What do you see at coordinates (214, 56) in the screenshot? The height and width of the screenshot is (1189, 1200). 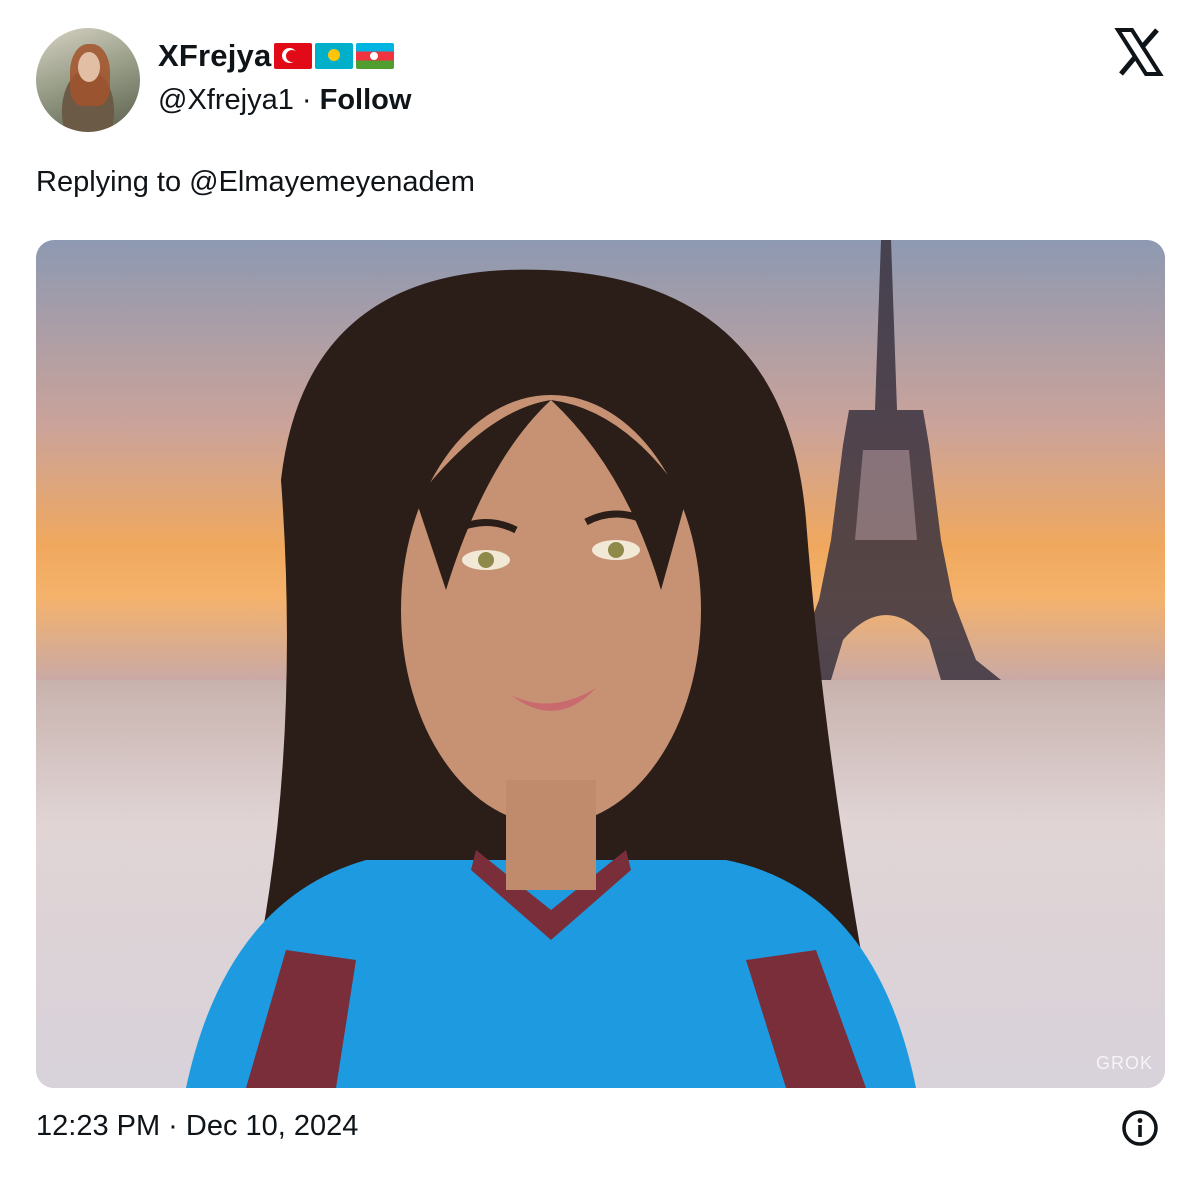 I see `author-name: XFrejya` at bounding box center [214, 56].